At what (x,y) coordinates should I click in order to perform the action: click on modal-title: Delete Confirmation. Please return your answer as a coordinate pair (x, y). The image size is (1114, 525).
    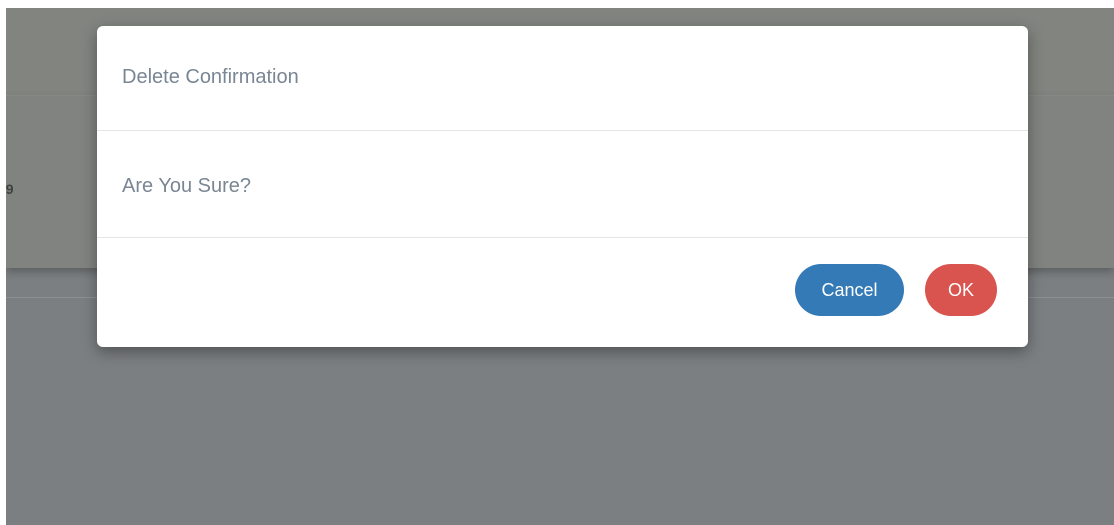
    Looking at the image, I should click on (210, 77).